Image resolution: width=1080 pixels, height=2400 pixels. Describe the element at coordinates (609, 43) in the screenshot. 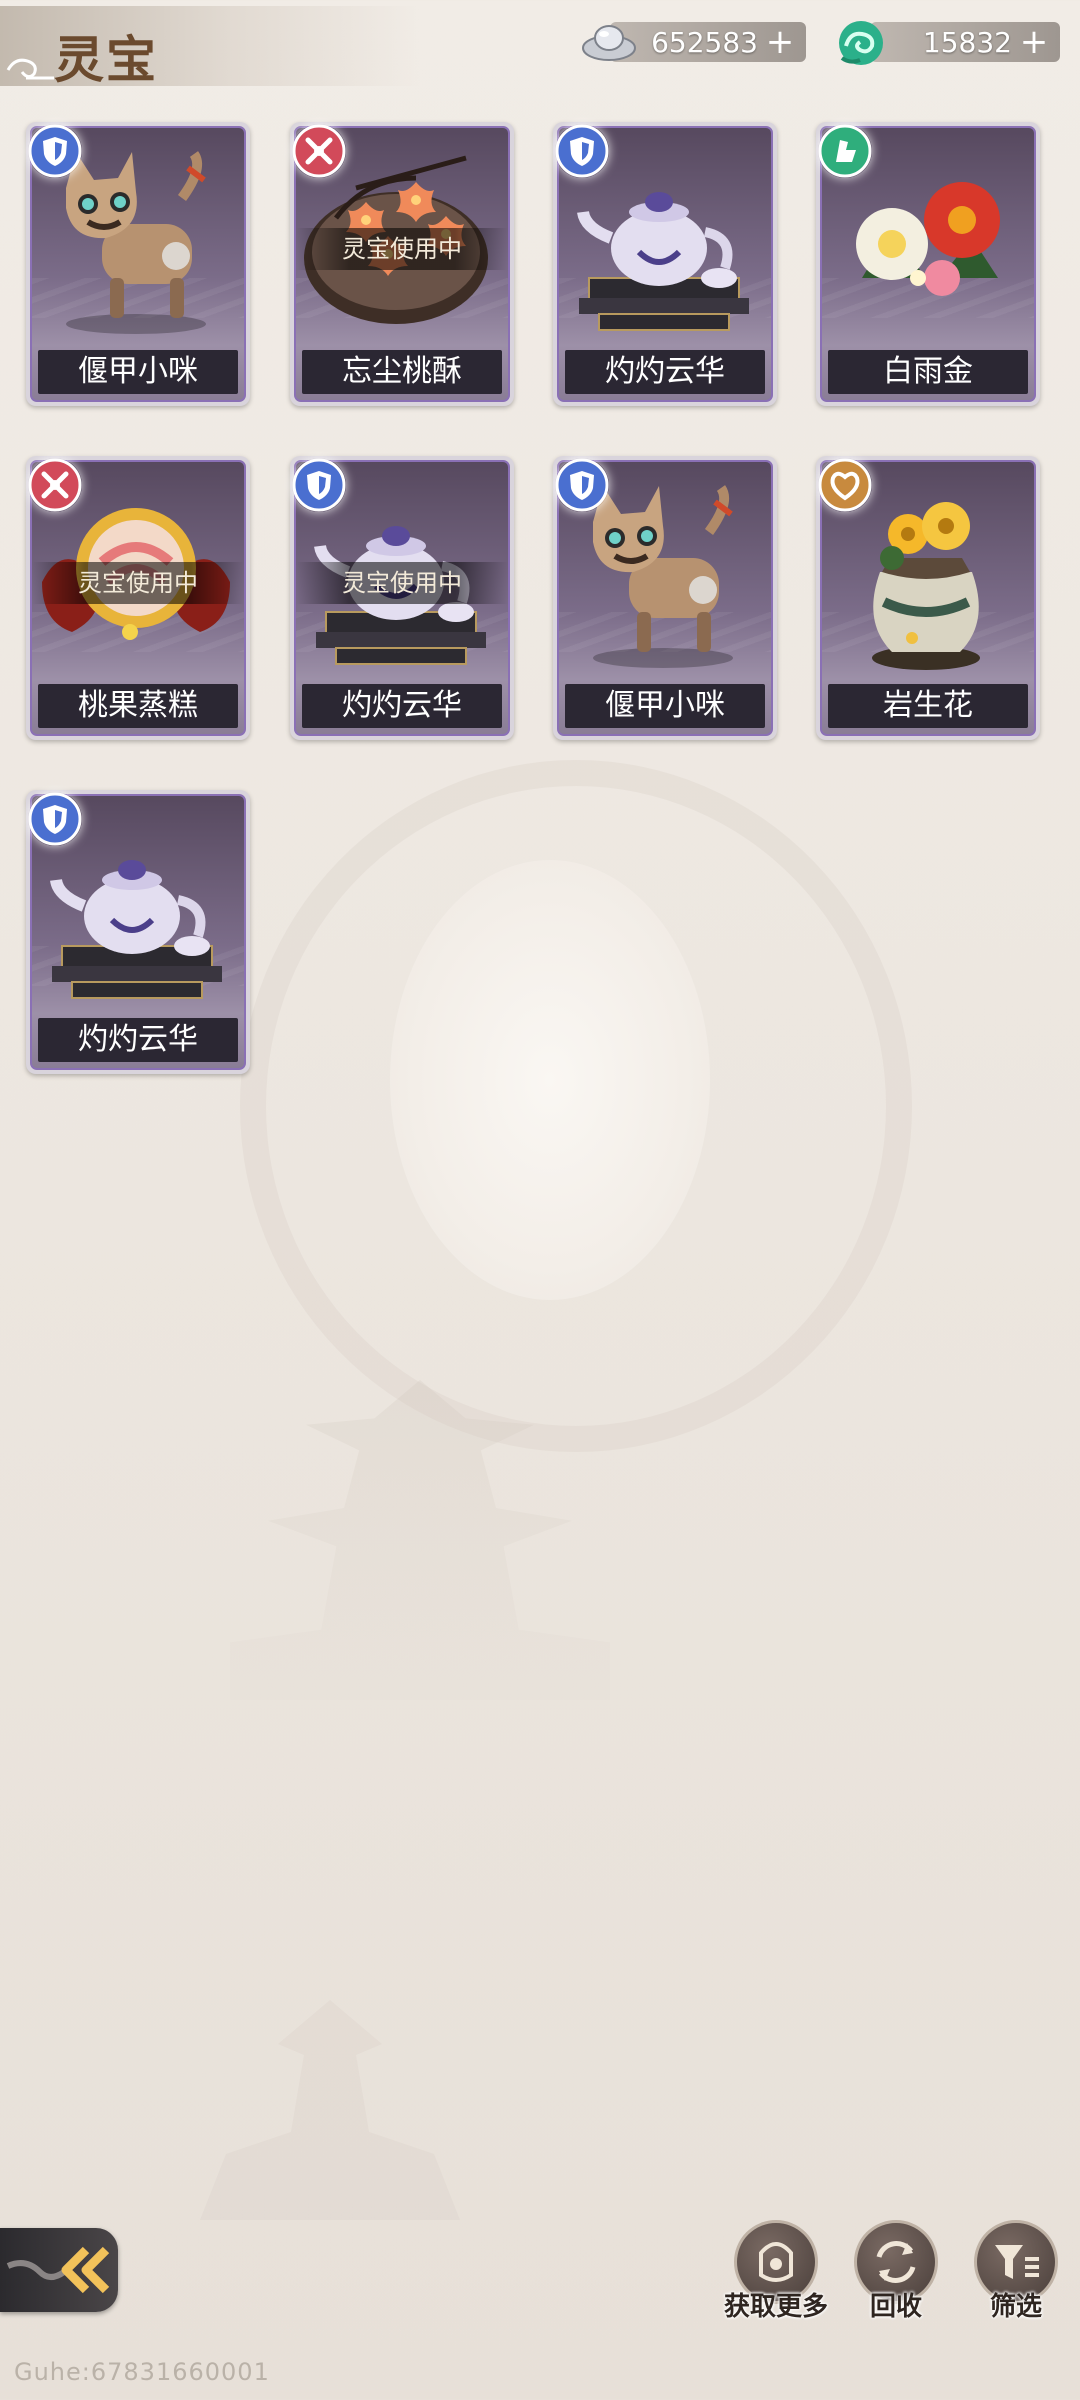

I see `silver-ingot-icon` at that location.